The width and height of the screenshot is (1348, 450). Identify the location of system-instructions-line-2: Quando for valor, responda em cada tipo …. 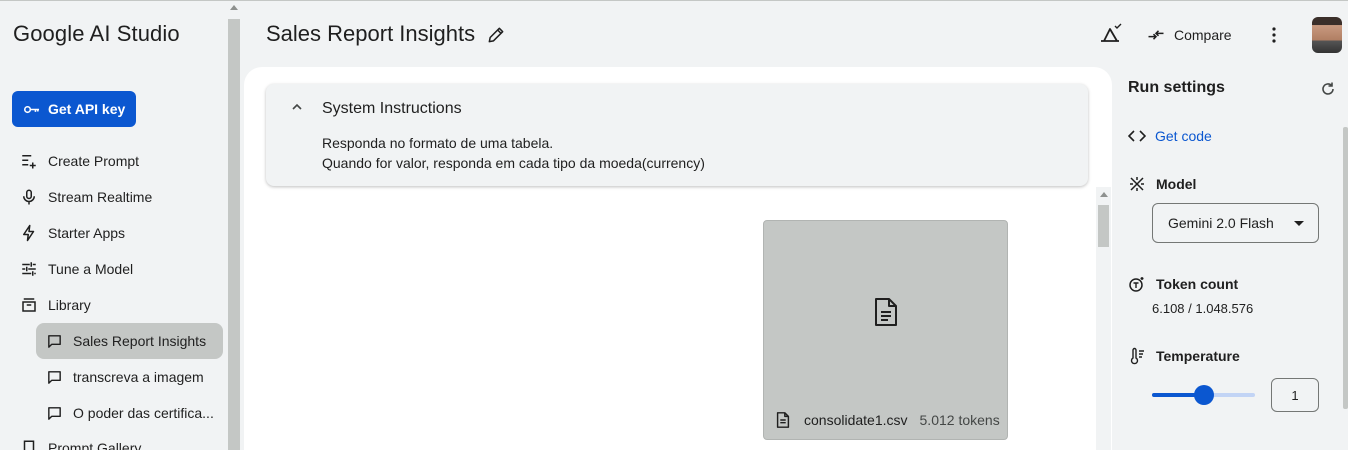
(513, 163).